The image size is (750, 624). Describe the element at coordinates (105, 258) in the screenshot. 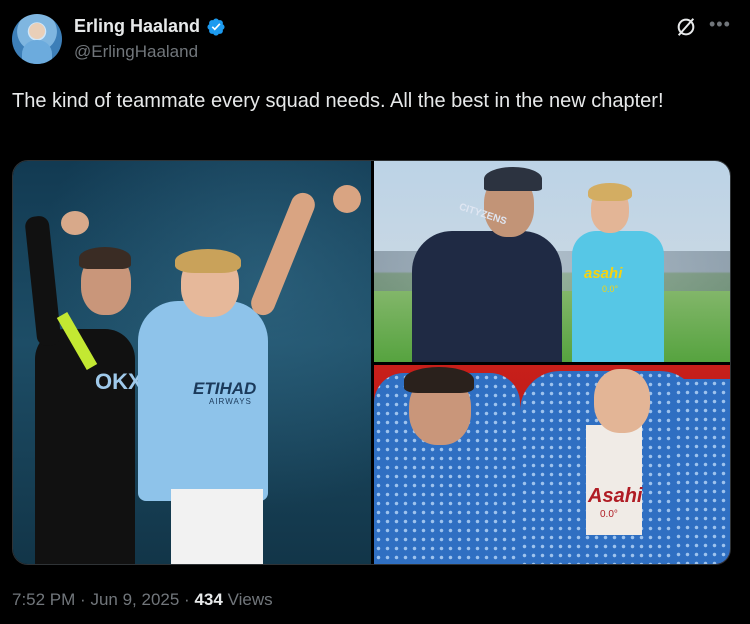

I see `coach-hair` at that location.